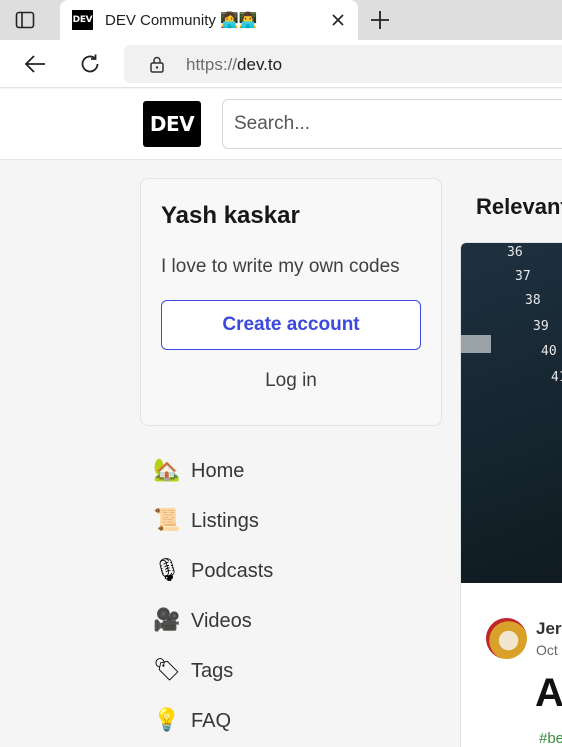 The height and width of the screenshot is (747, 562). I want to click on tag-icon: 🏷, so click(167, 670).